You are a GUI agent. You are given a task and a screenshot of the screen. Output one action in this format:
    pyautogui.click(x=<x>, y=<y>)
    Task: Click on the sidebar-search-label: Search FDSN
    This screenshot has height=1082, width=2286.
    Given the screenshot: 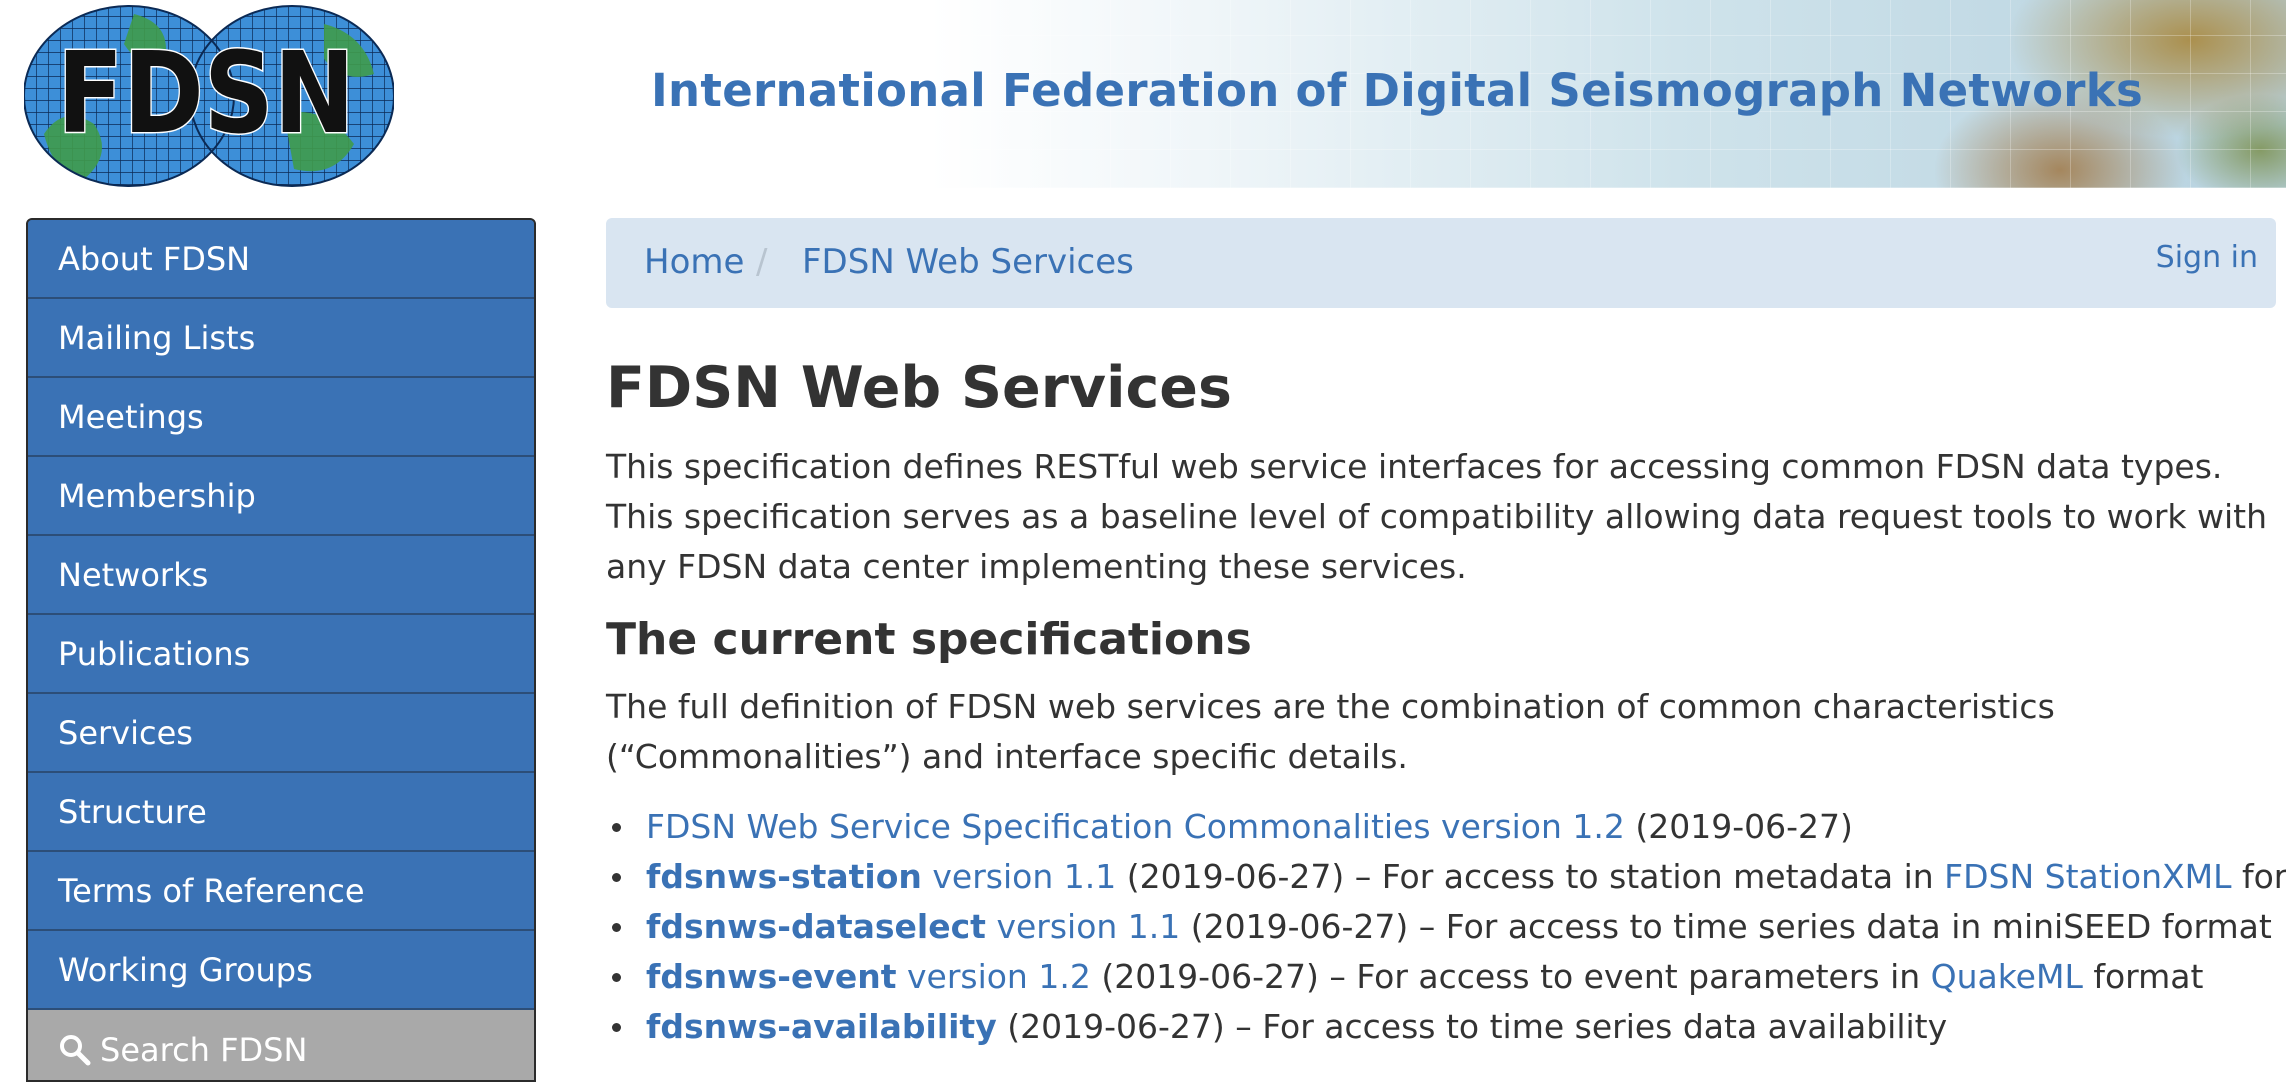 What is the action you would take?
    pyautogui.click(x=204, y=1050)
    